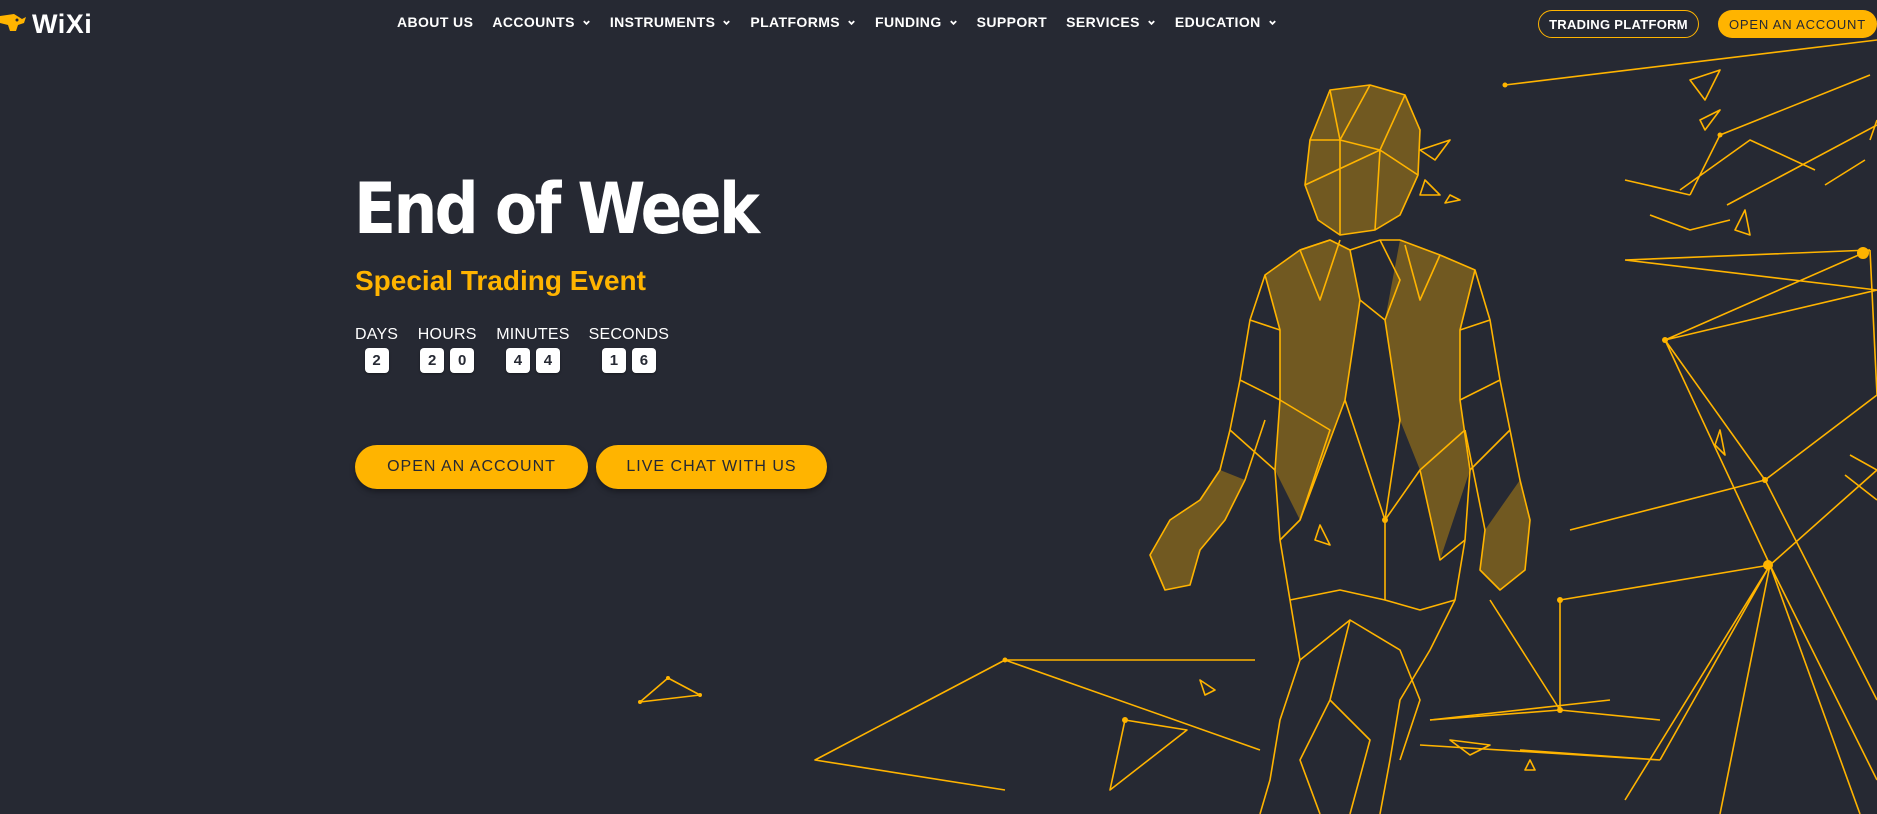  I want to click on nav-item-platforms: PLATFORMS, so click(803, 22).